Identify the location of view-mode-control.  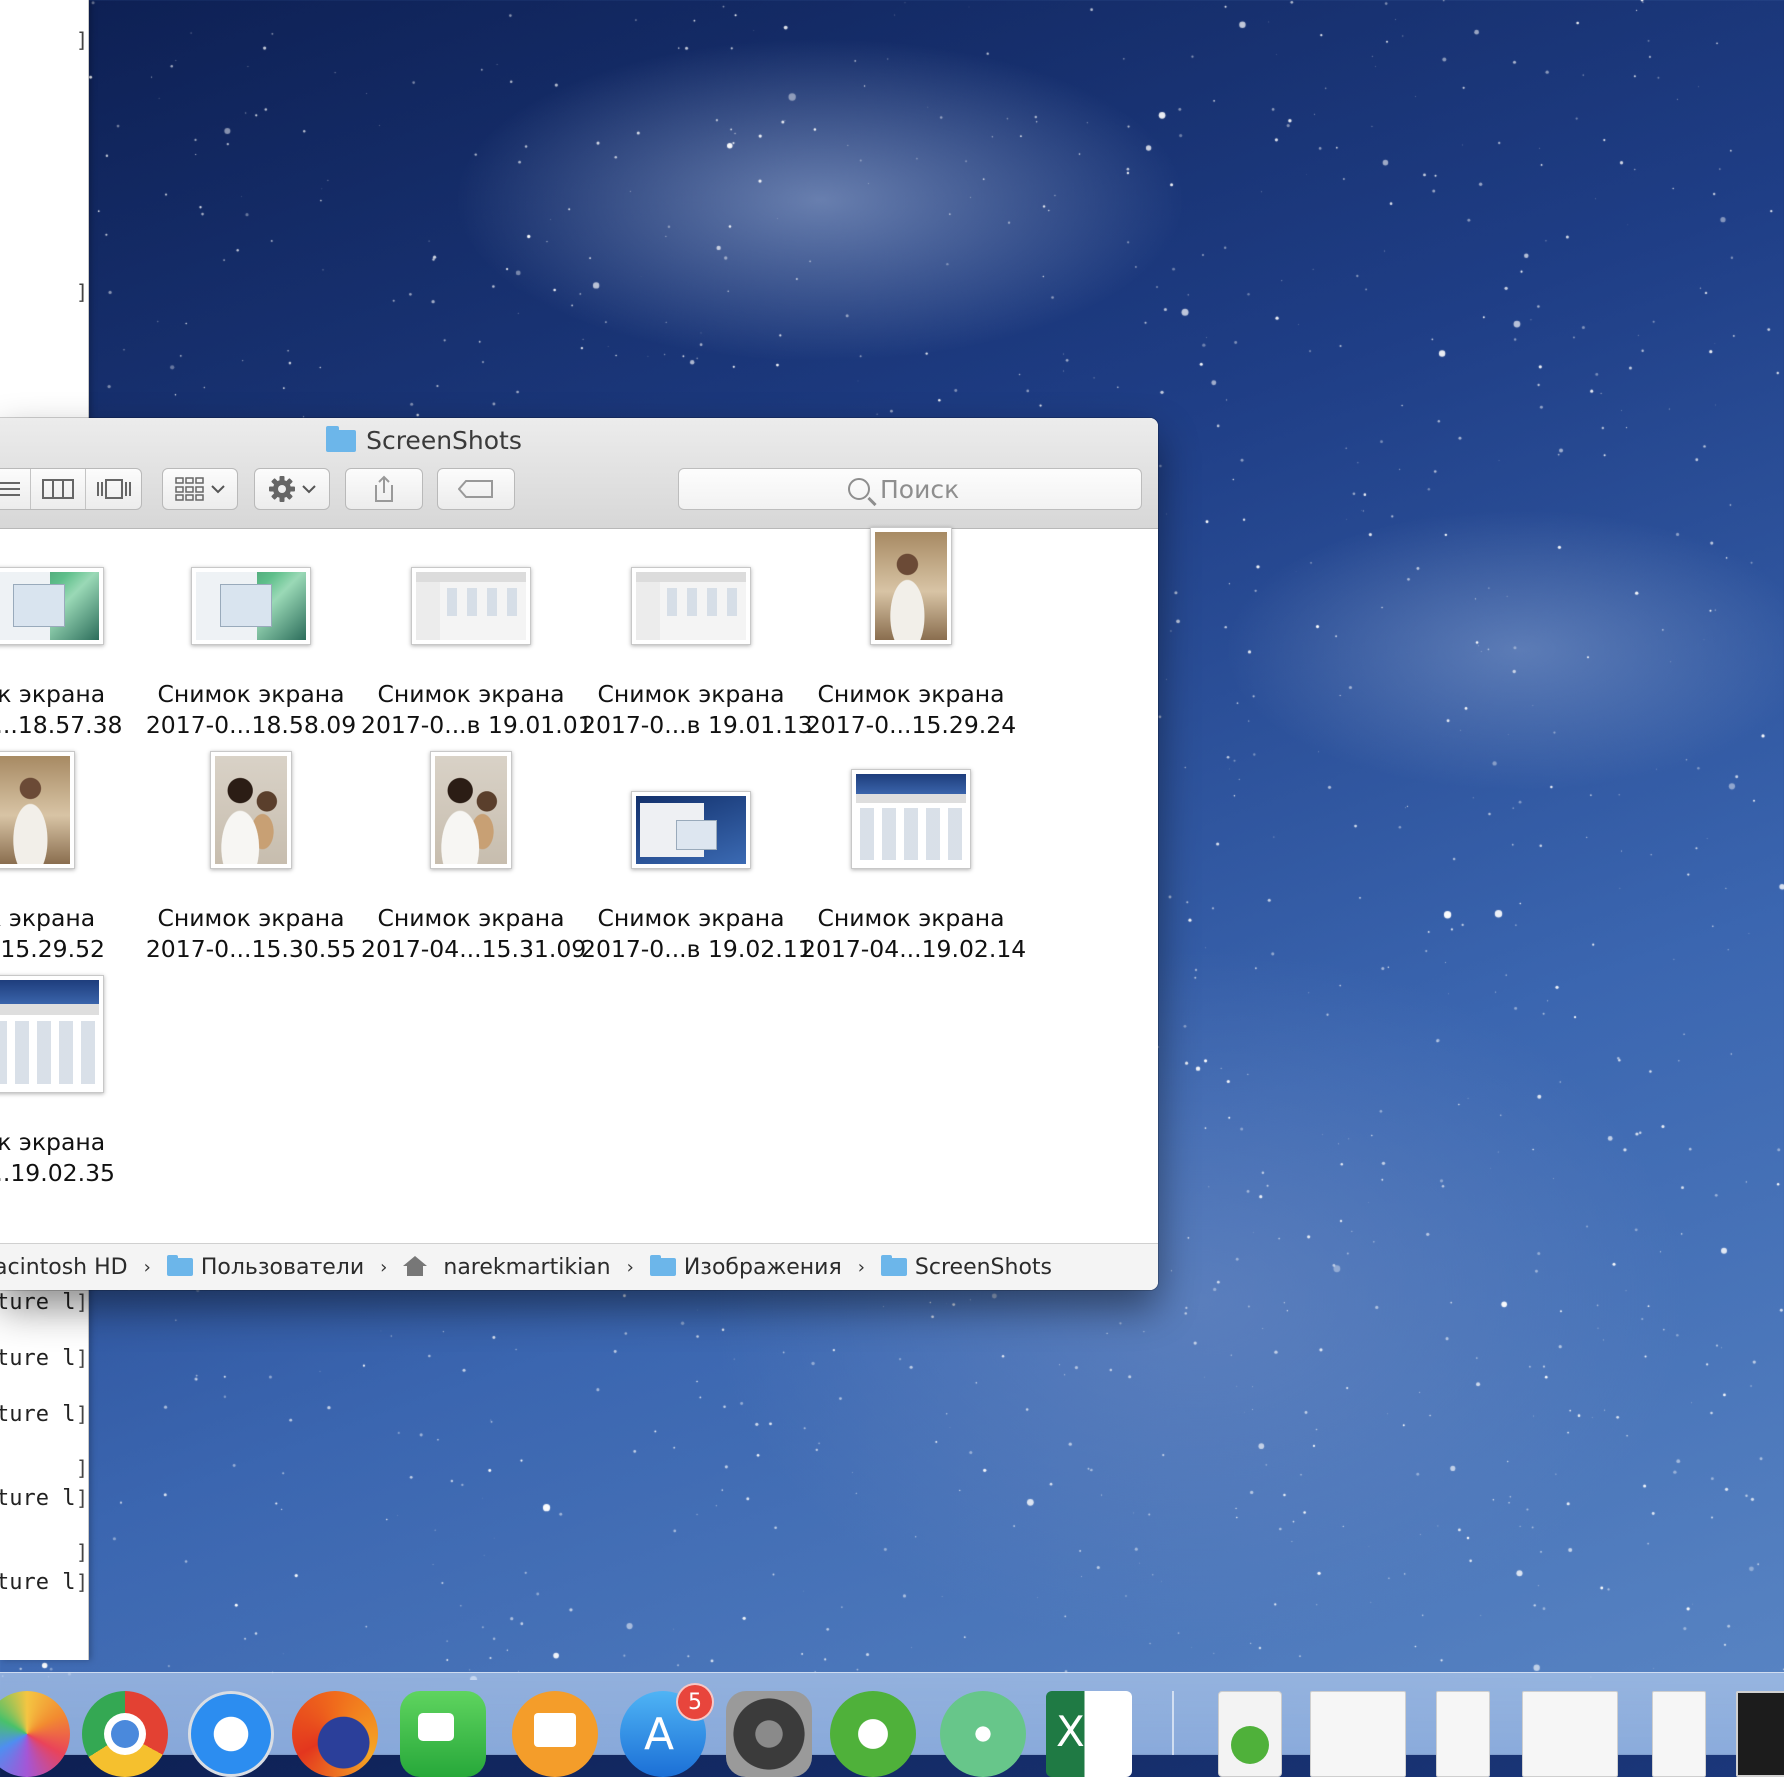
(71, 489).